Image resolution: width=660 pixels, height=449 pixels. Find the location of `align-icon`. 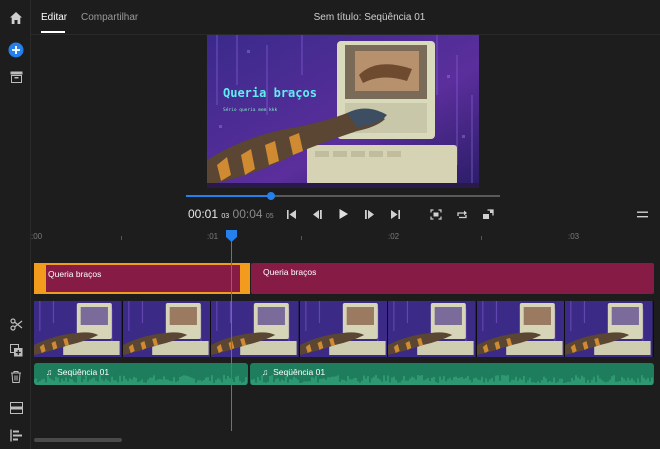

align-icon is located at coordinates (16, 435).